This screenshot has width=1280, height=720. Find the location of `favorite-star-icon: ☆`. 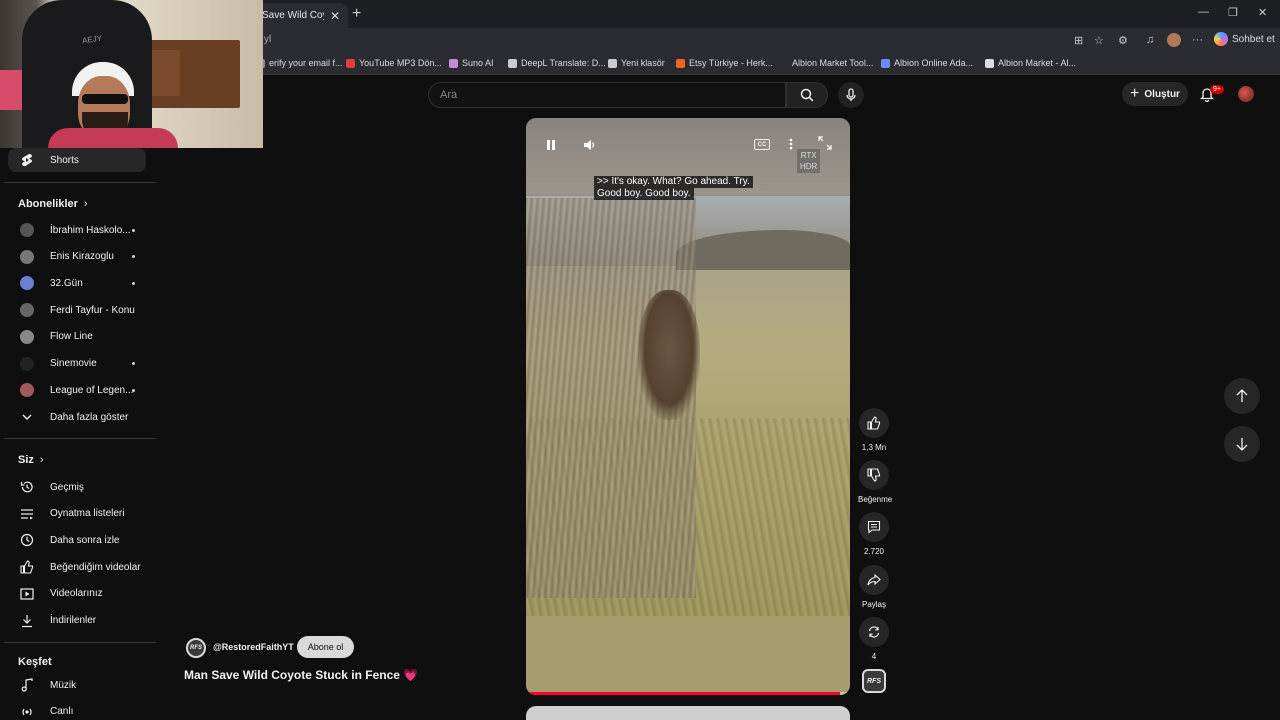

favorite-star-icon: ☆ is located at coordinates (1099, 40).